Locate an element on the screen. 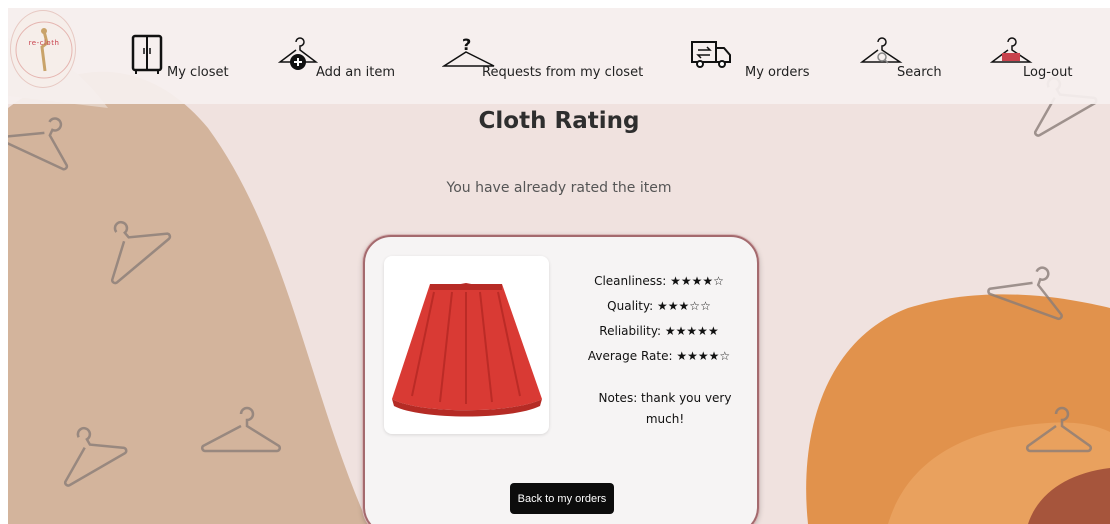 The image size is (1110, 524). closet-icon is located at coordinates (147, 54).